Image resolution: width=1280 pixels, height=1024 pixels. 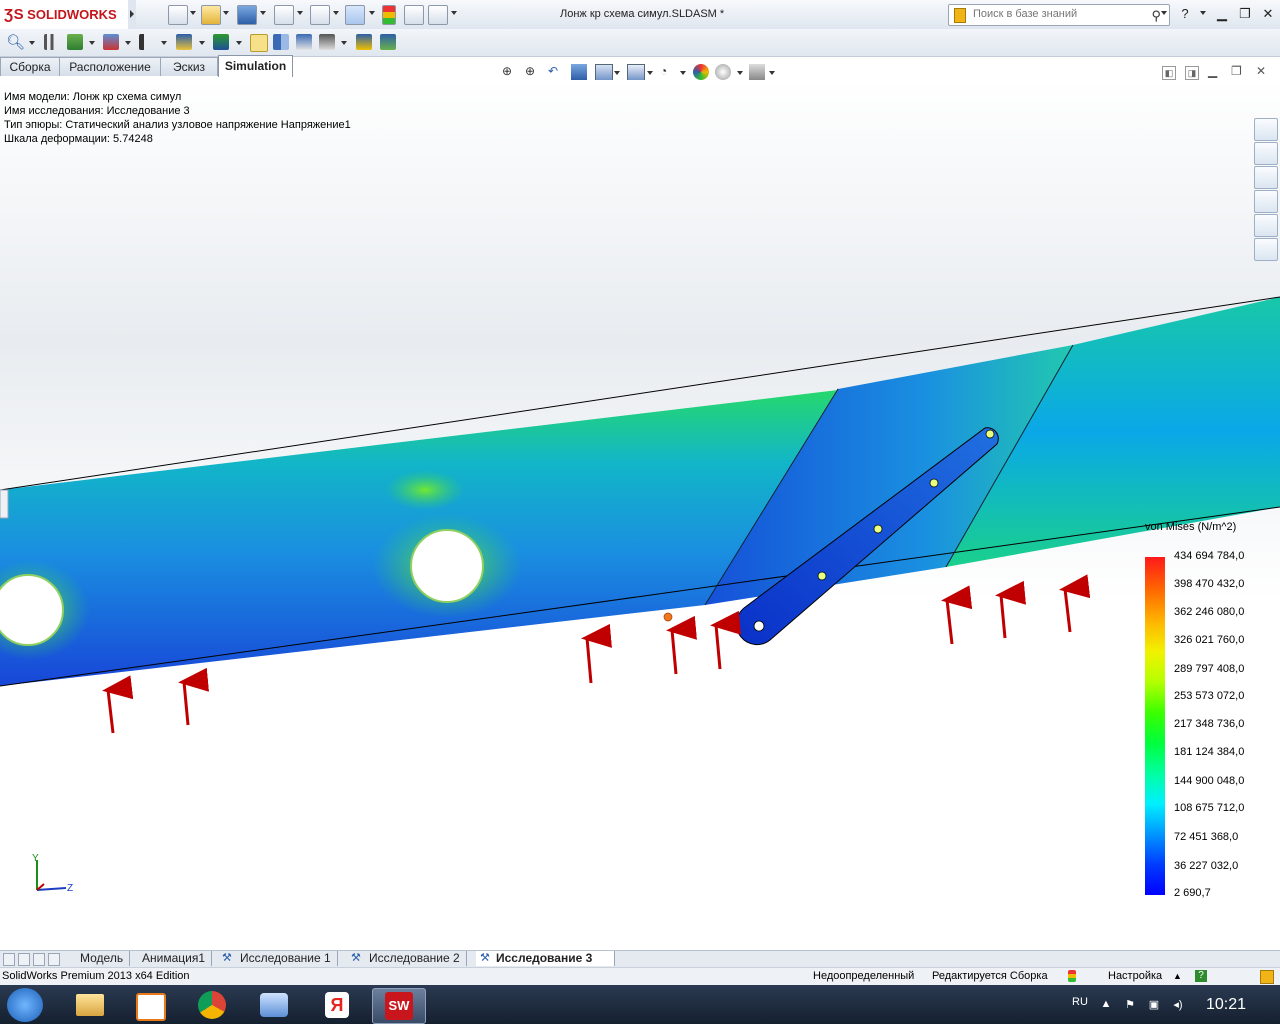 I want to click on print-icon, so click(x=284, y=15).